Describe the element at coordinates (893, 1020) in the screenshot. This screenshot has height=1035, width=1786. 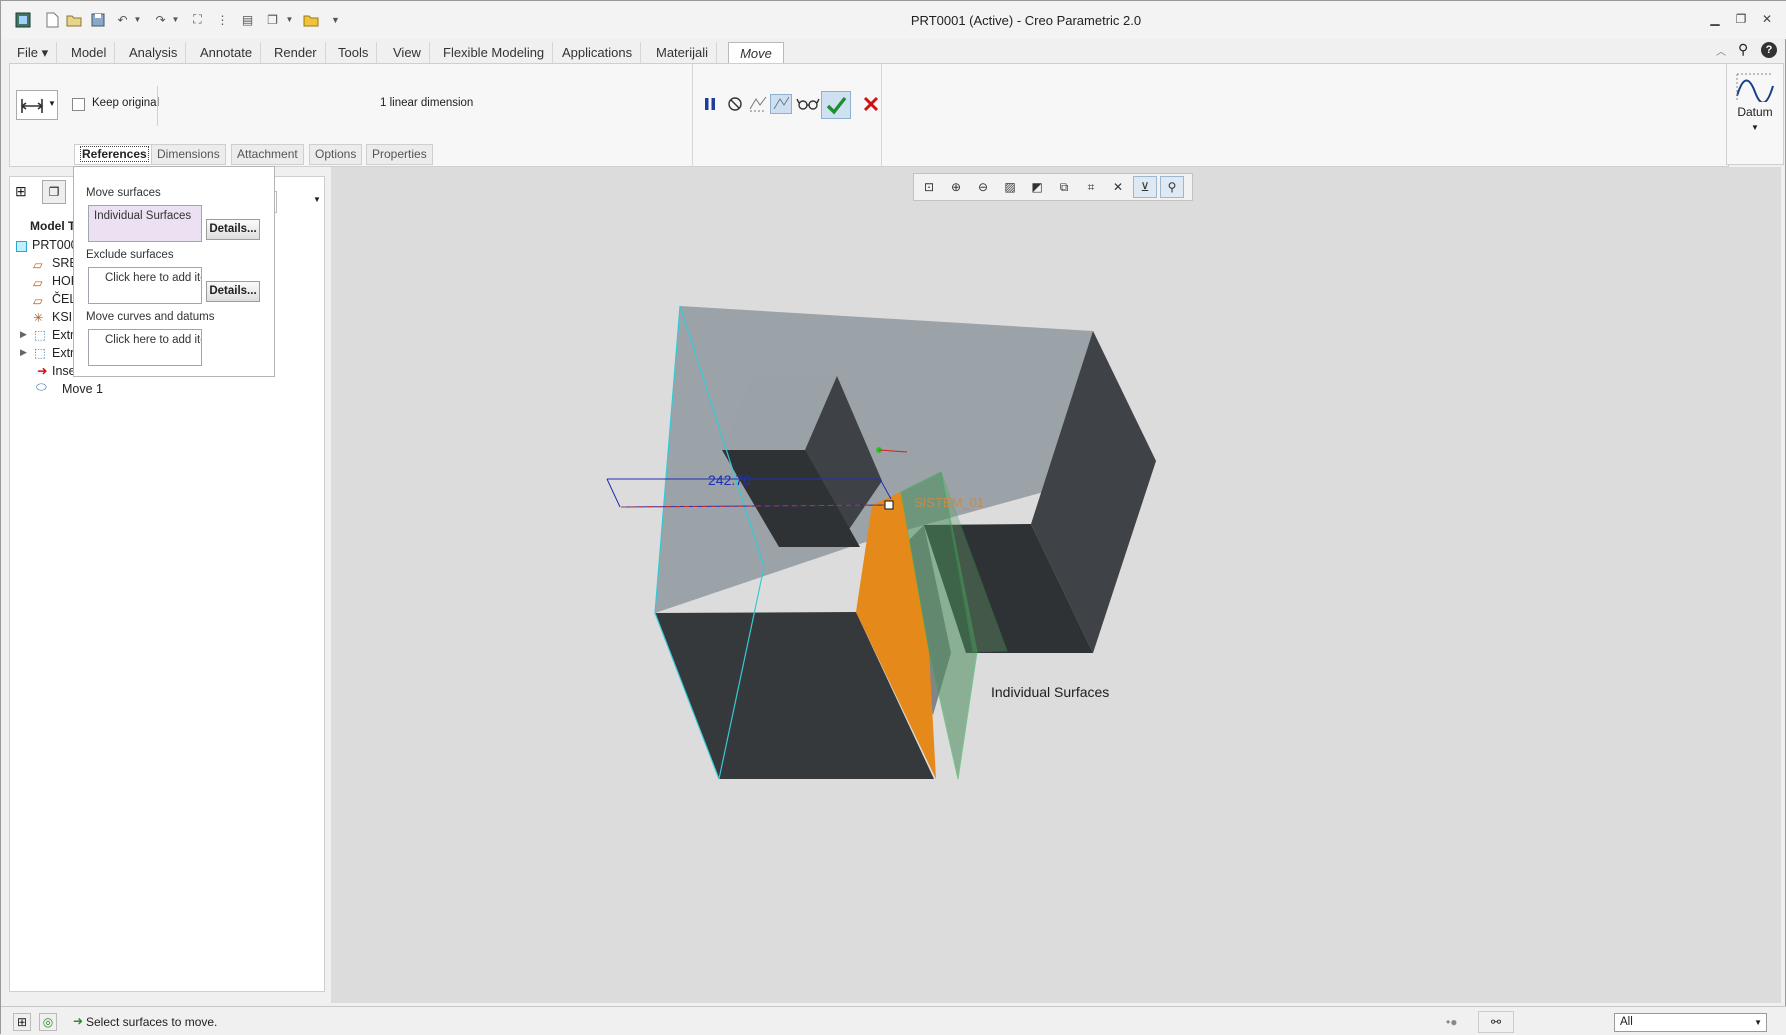
I see `status-bar: ⊞ ◎ ➜ Select surfaces to move. •● ⚯ All ▼` at that location.